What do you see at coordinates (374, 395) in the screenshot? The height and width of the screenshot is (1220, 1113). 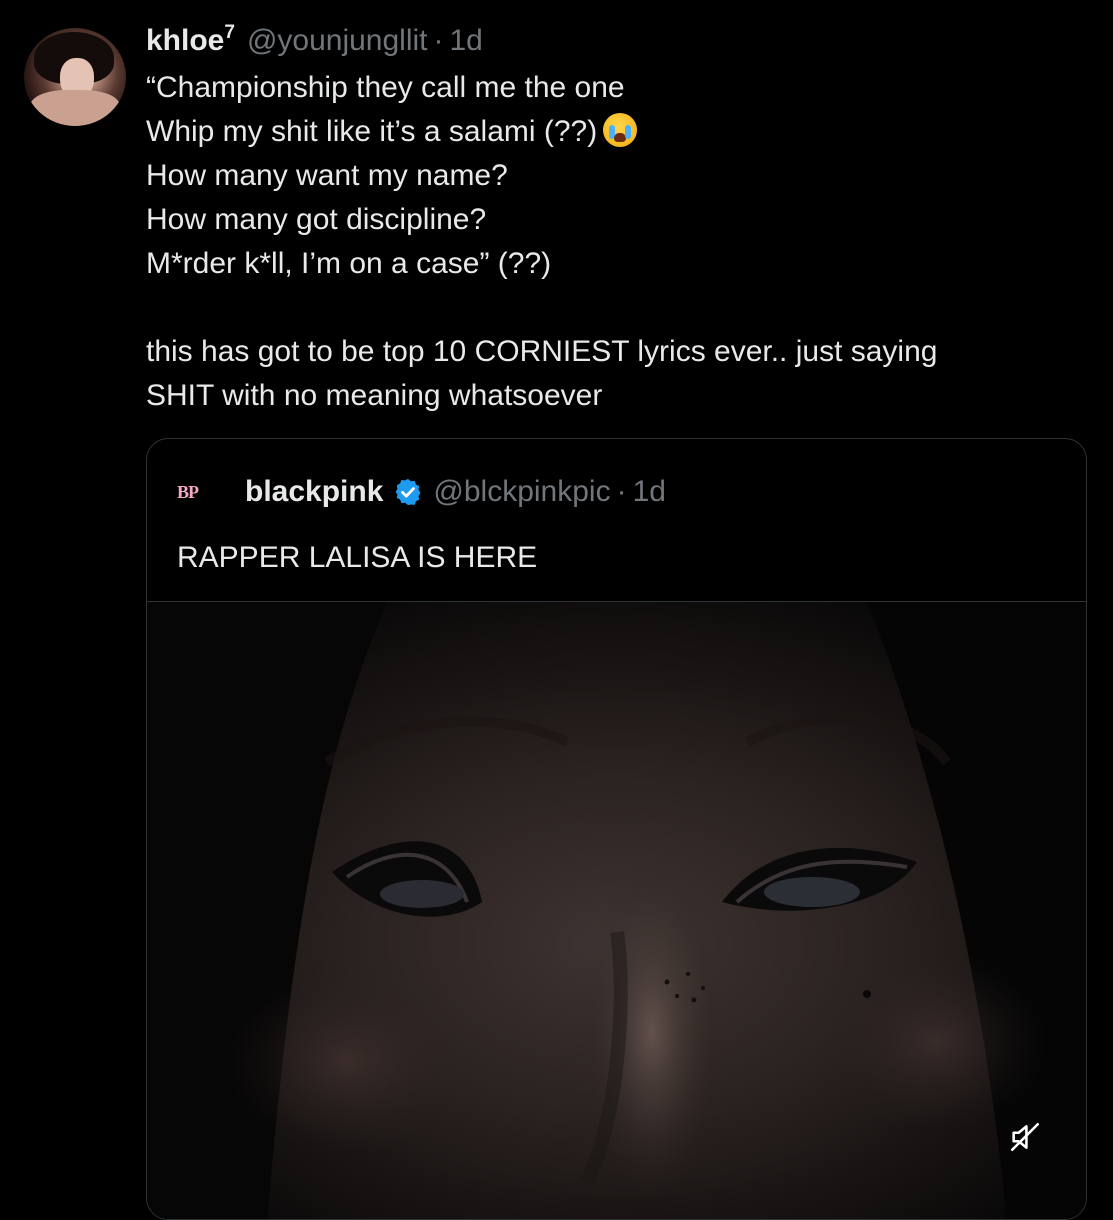 I see `tweet-line: SHIT with no meaning whatsoever` at bounding box center [374, 395].